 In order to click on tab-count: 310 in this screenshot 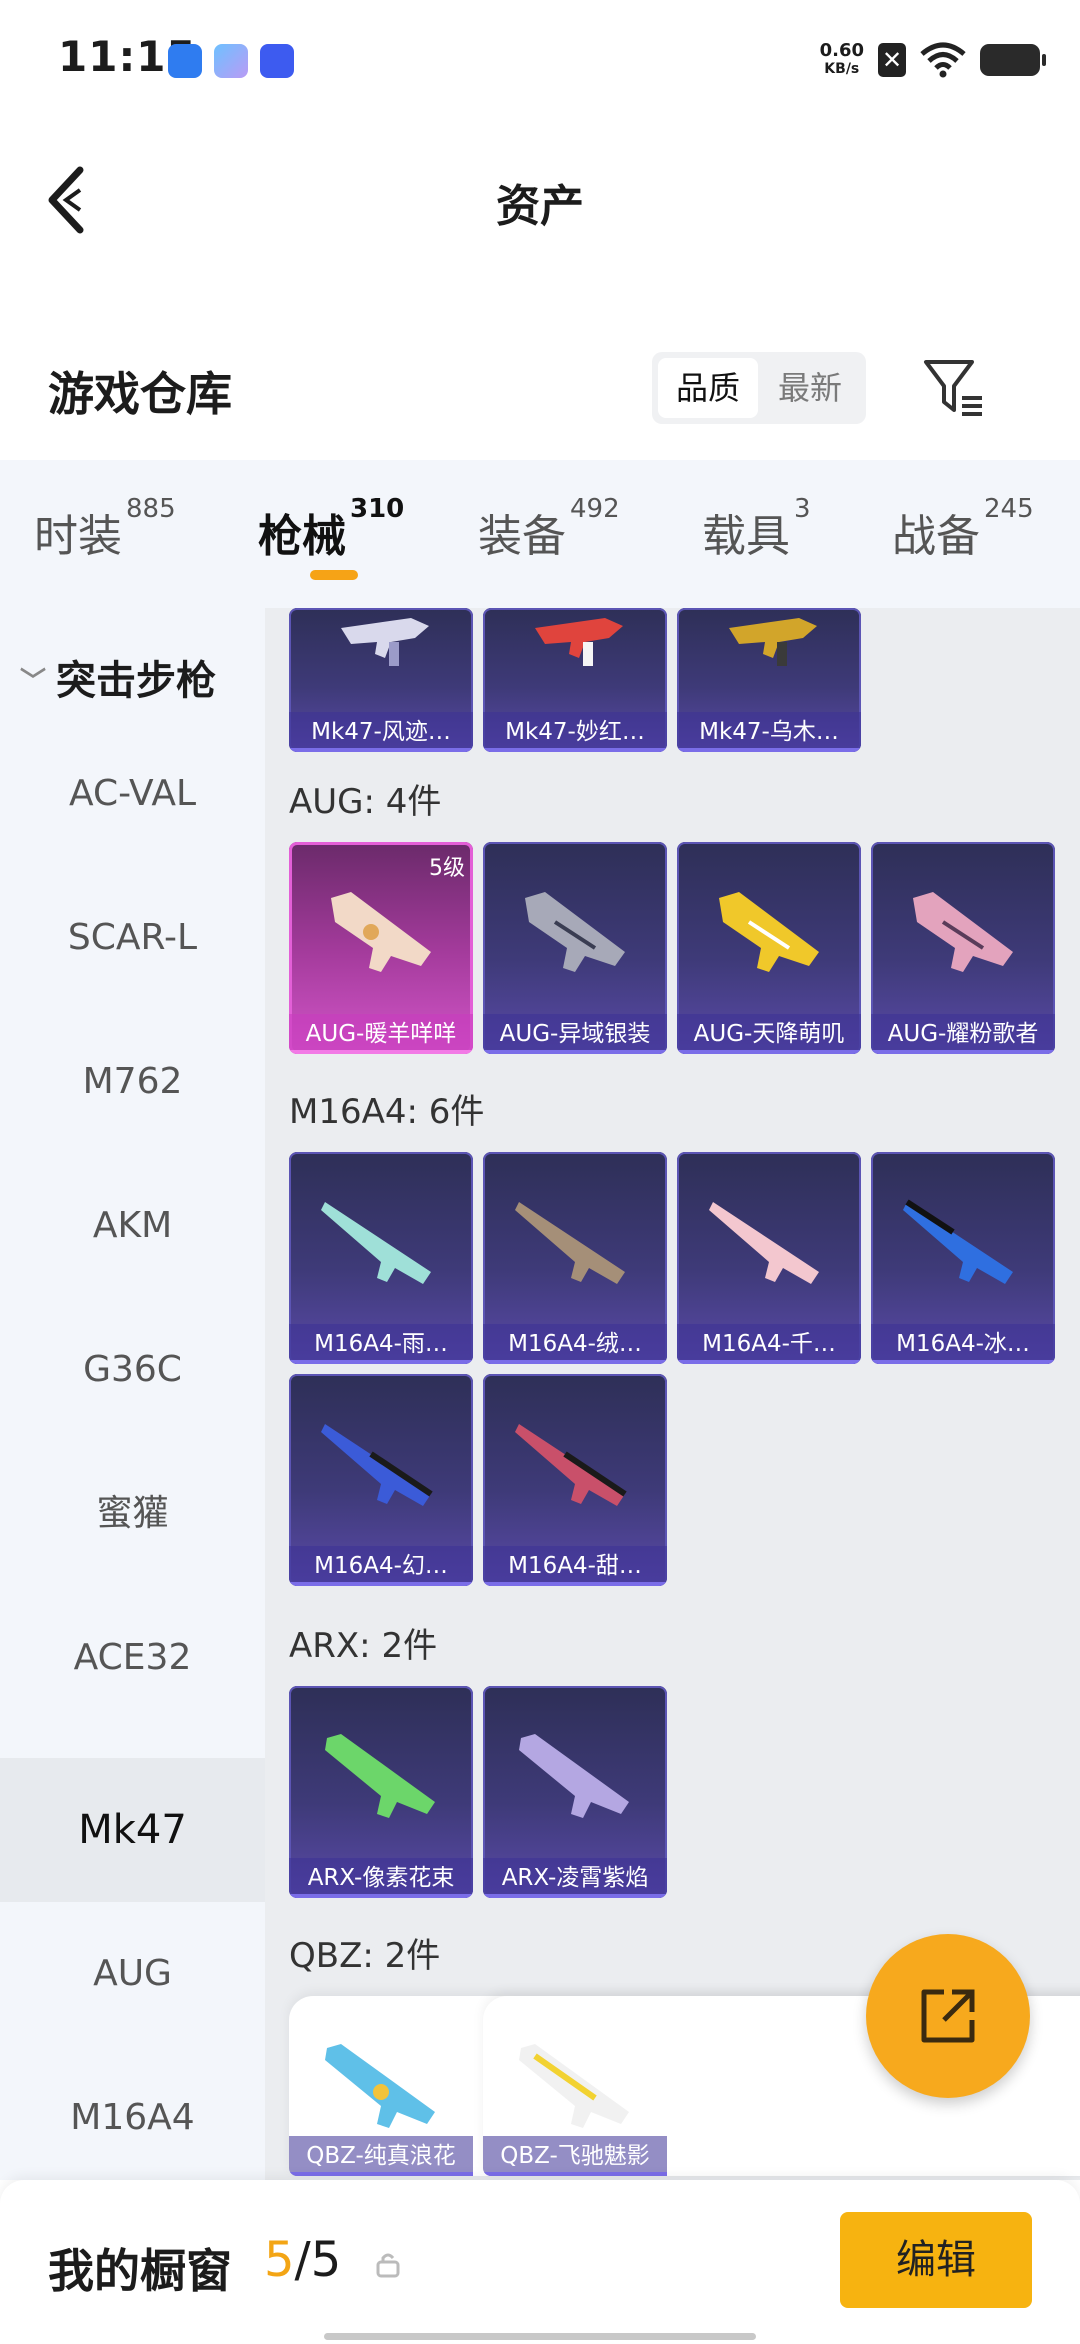, I will do `click(377, 509)`.